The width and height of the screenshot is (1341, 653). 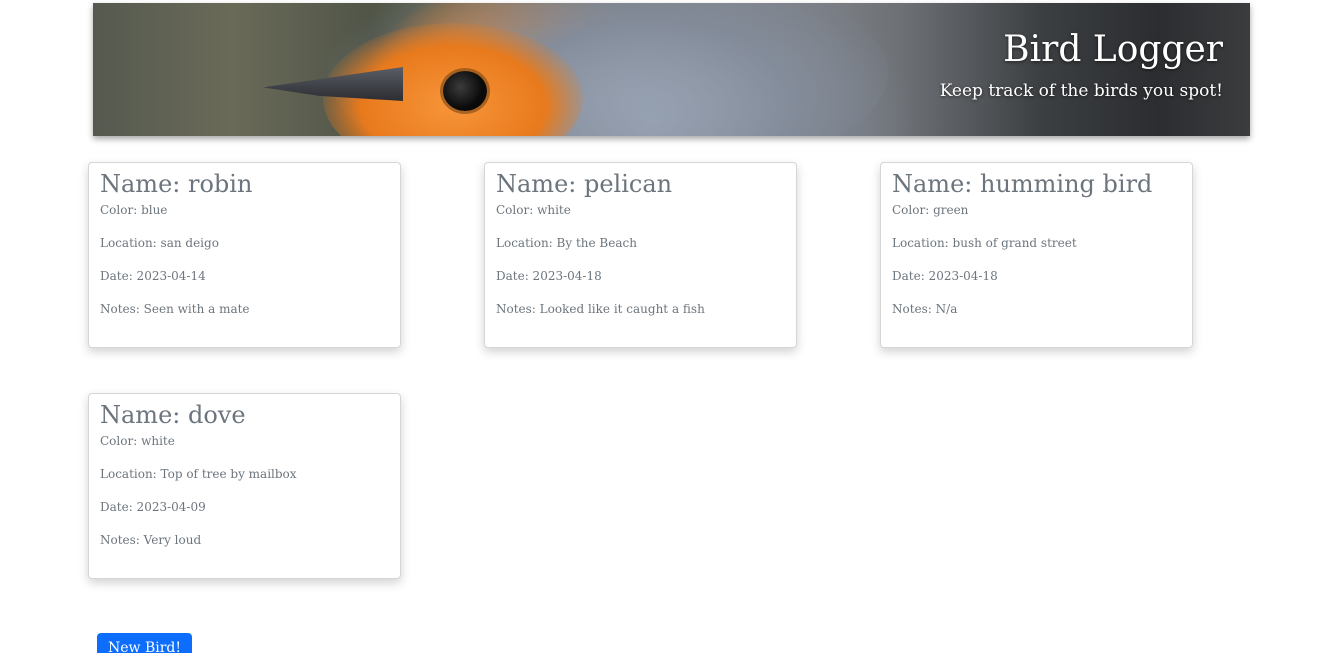 What do you see at coordinates (145, 643) in the screenshot?
I see `new-bird-button: New Bird!` at bounding box center [145, 643].